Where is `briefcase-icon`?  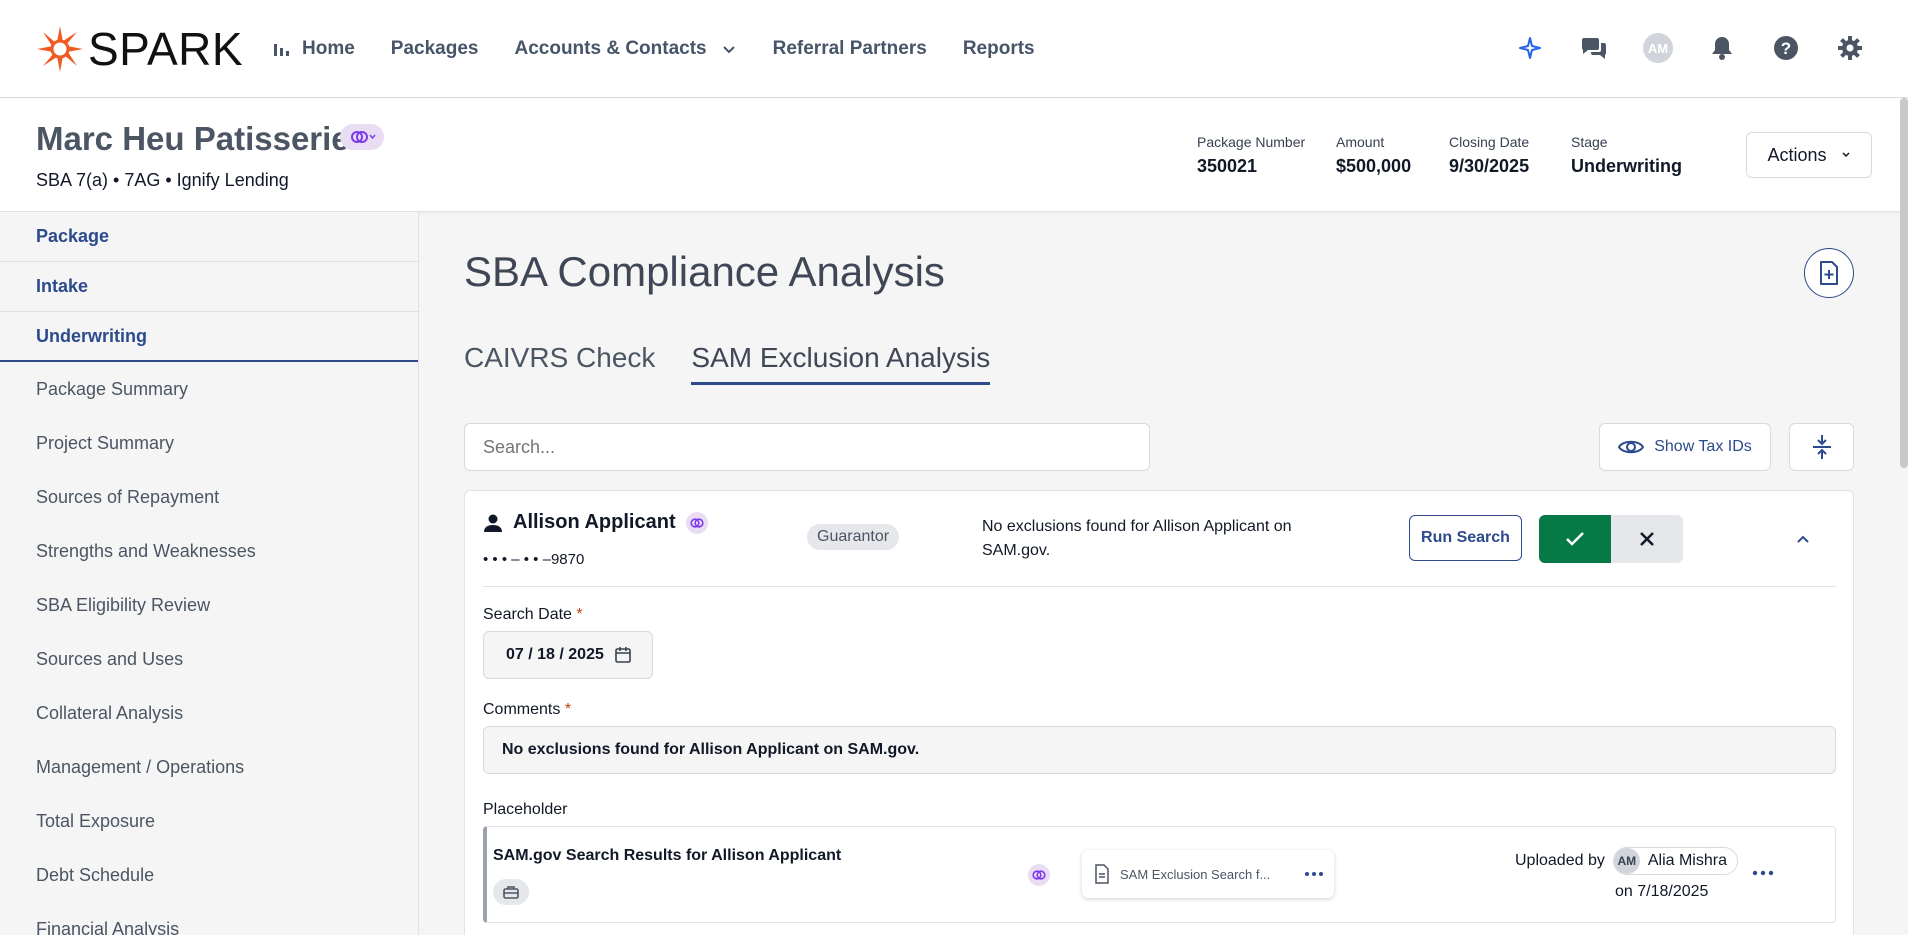
briefcase-icon is located at coordinates (511, 892).